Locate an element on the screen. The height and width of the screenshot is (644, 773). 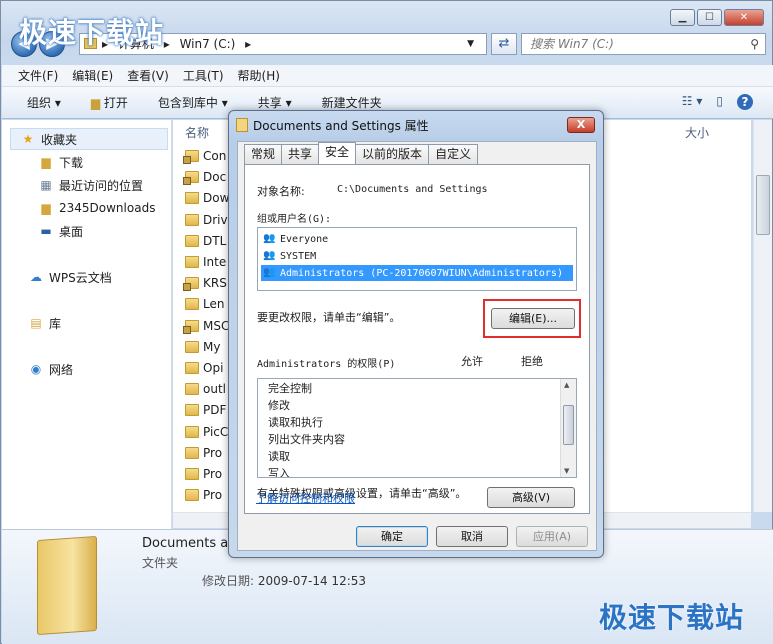
tab-security: 安全 is located at coordinates (337, 153).